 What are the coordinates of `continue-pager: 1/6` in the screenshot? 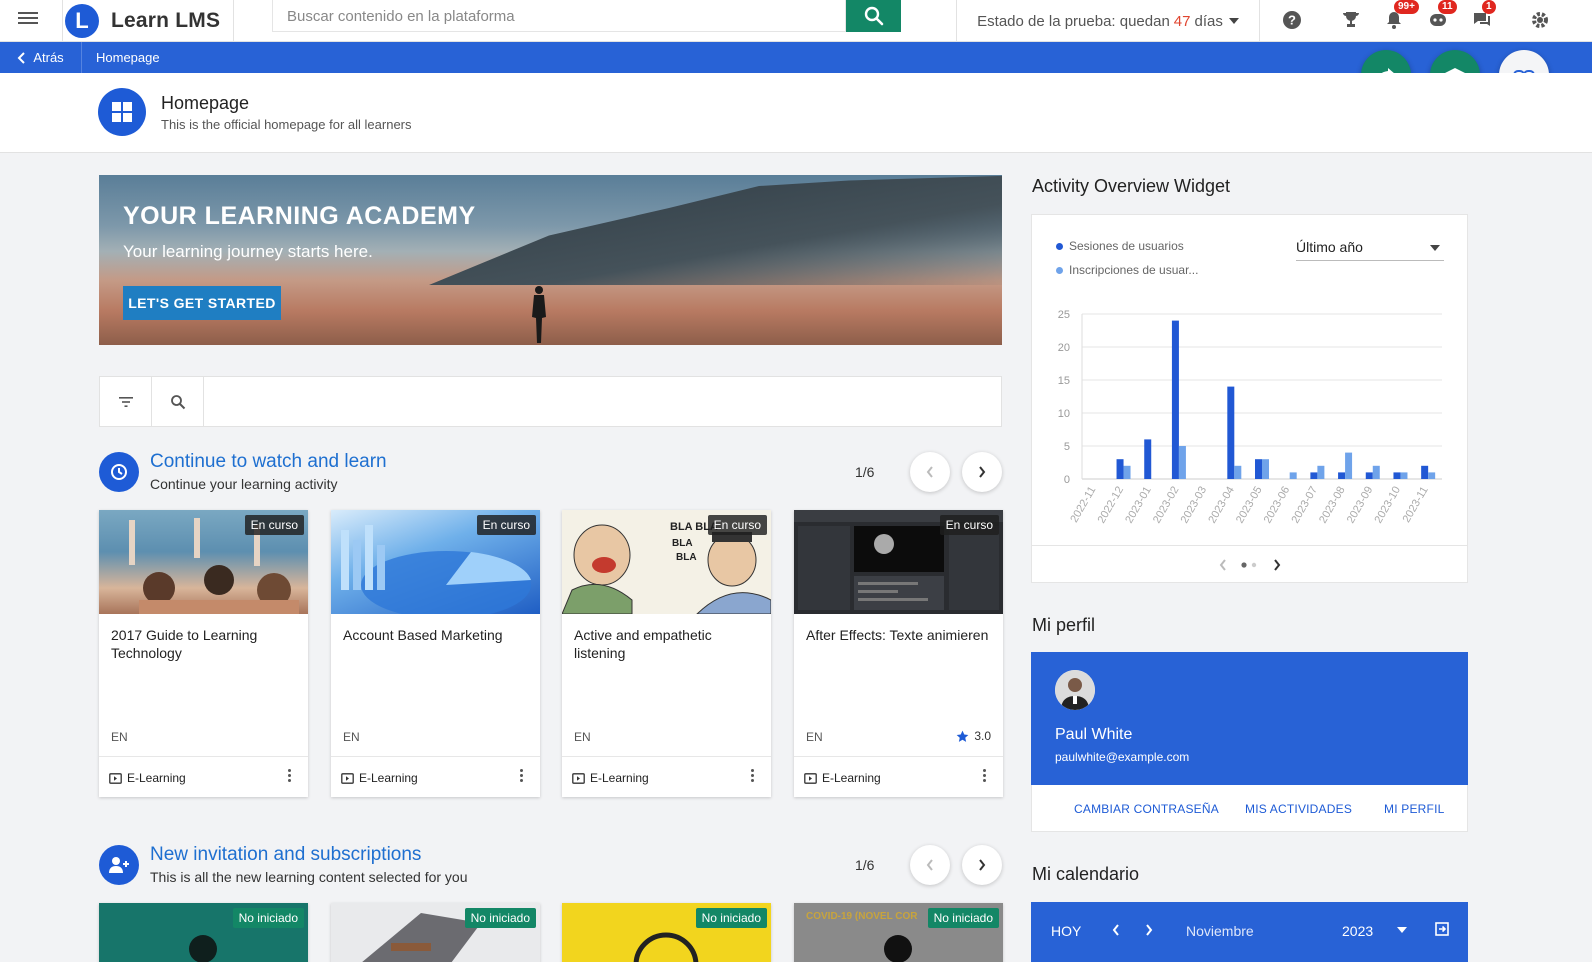 It's located at (865, 472).